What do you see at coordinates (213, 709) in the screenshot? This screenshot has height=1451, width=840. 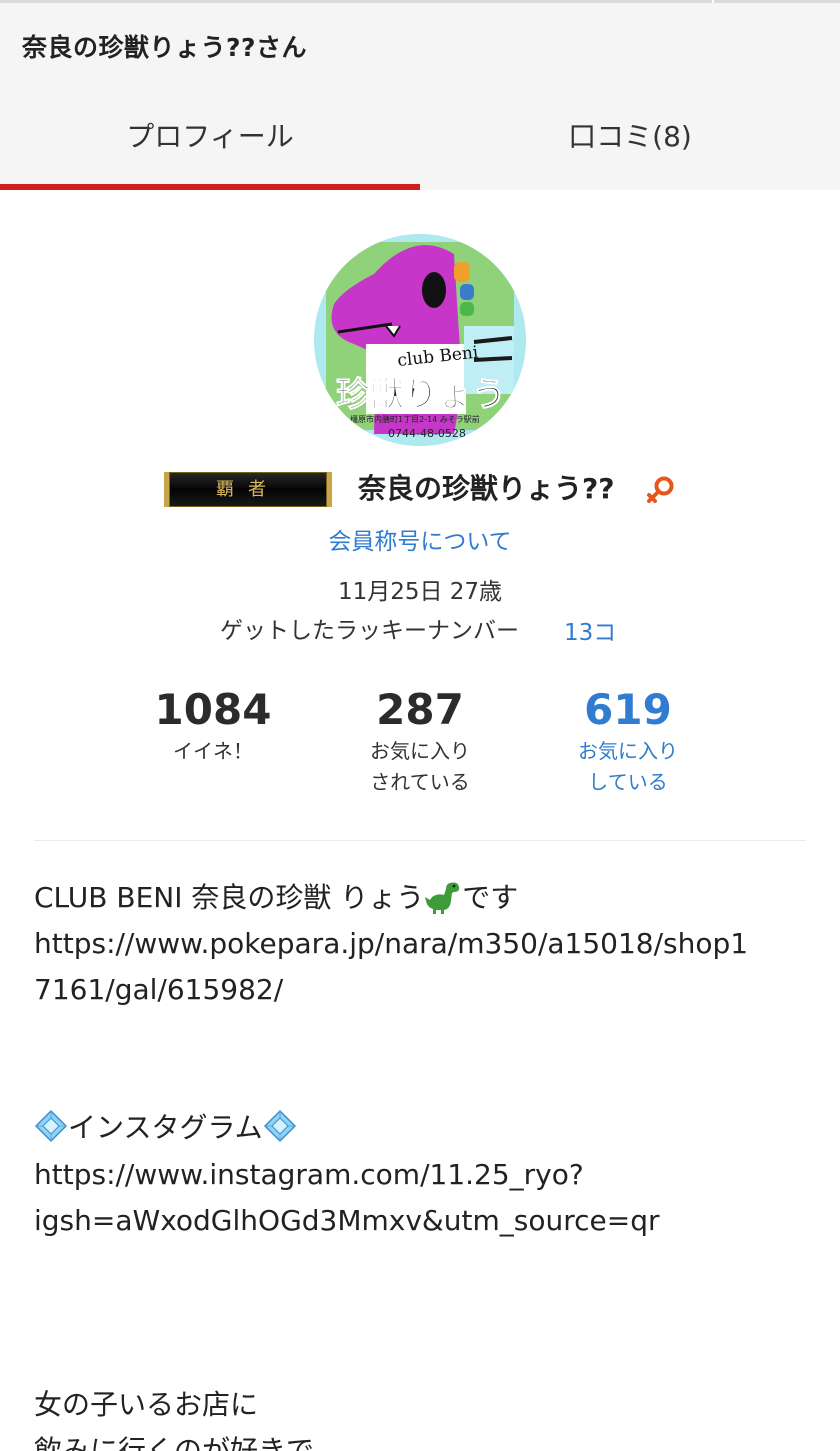 I see `stat-likes-value: 1084` at bounding box center [213, 709].